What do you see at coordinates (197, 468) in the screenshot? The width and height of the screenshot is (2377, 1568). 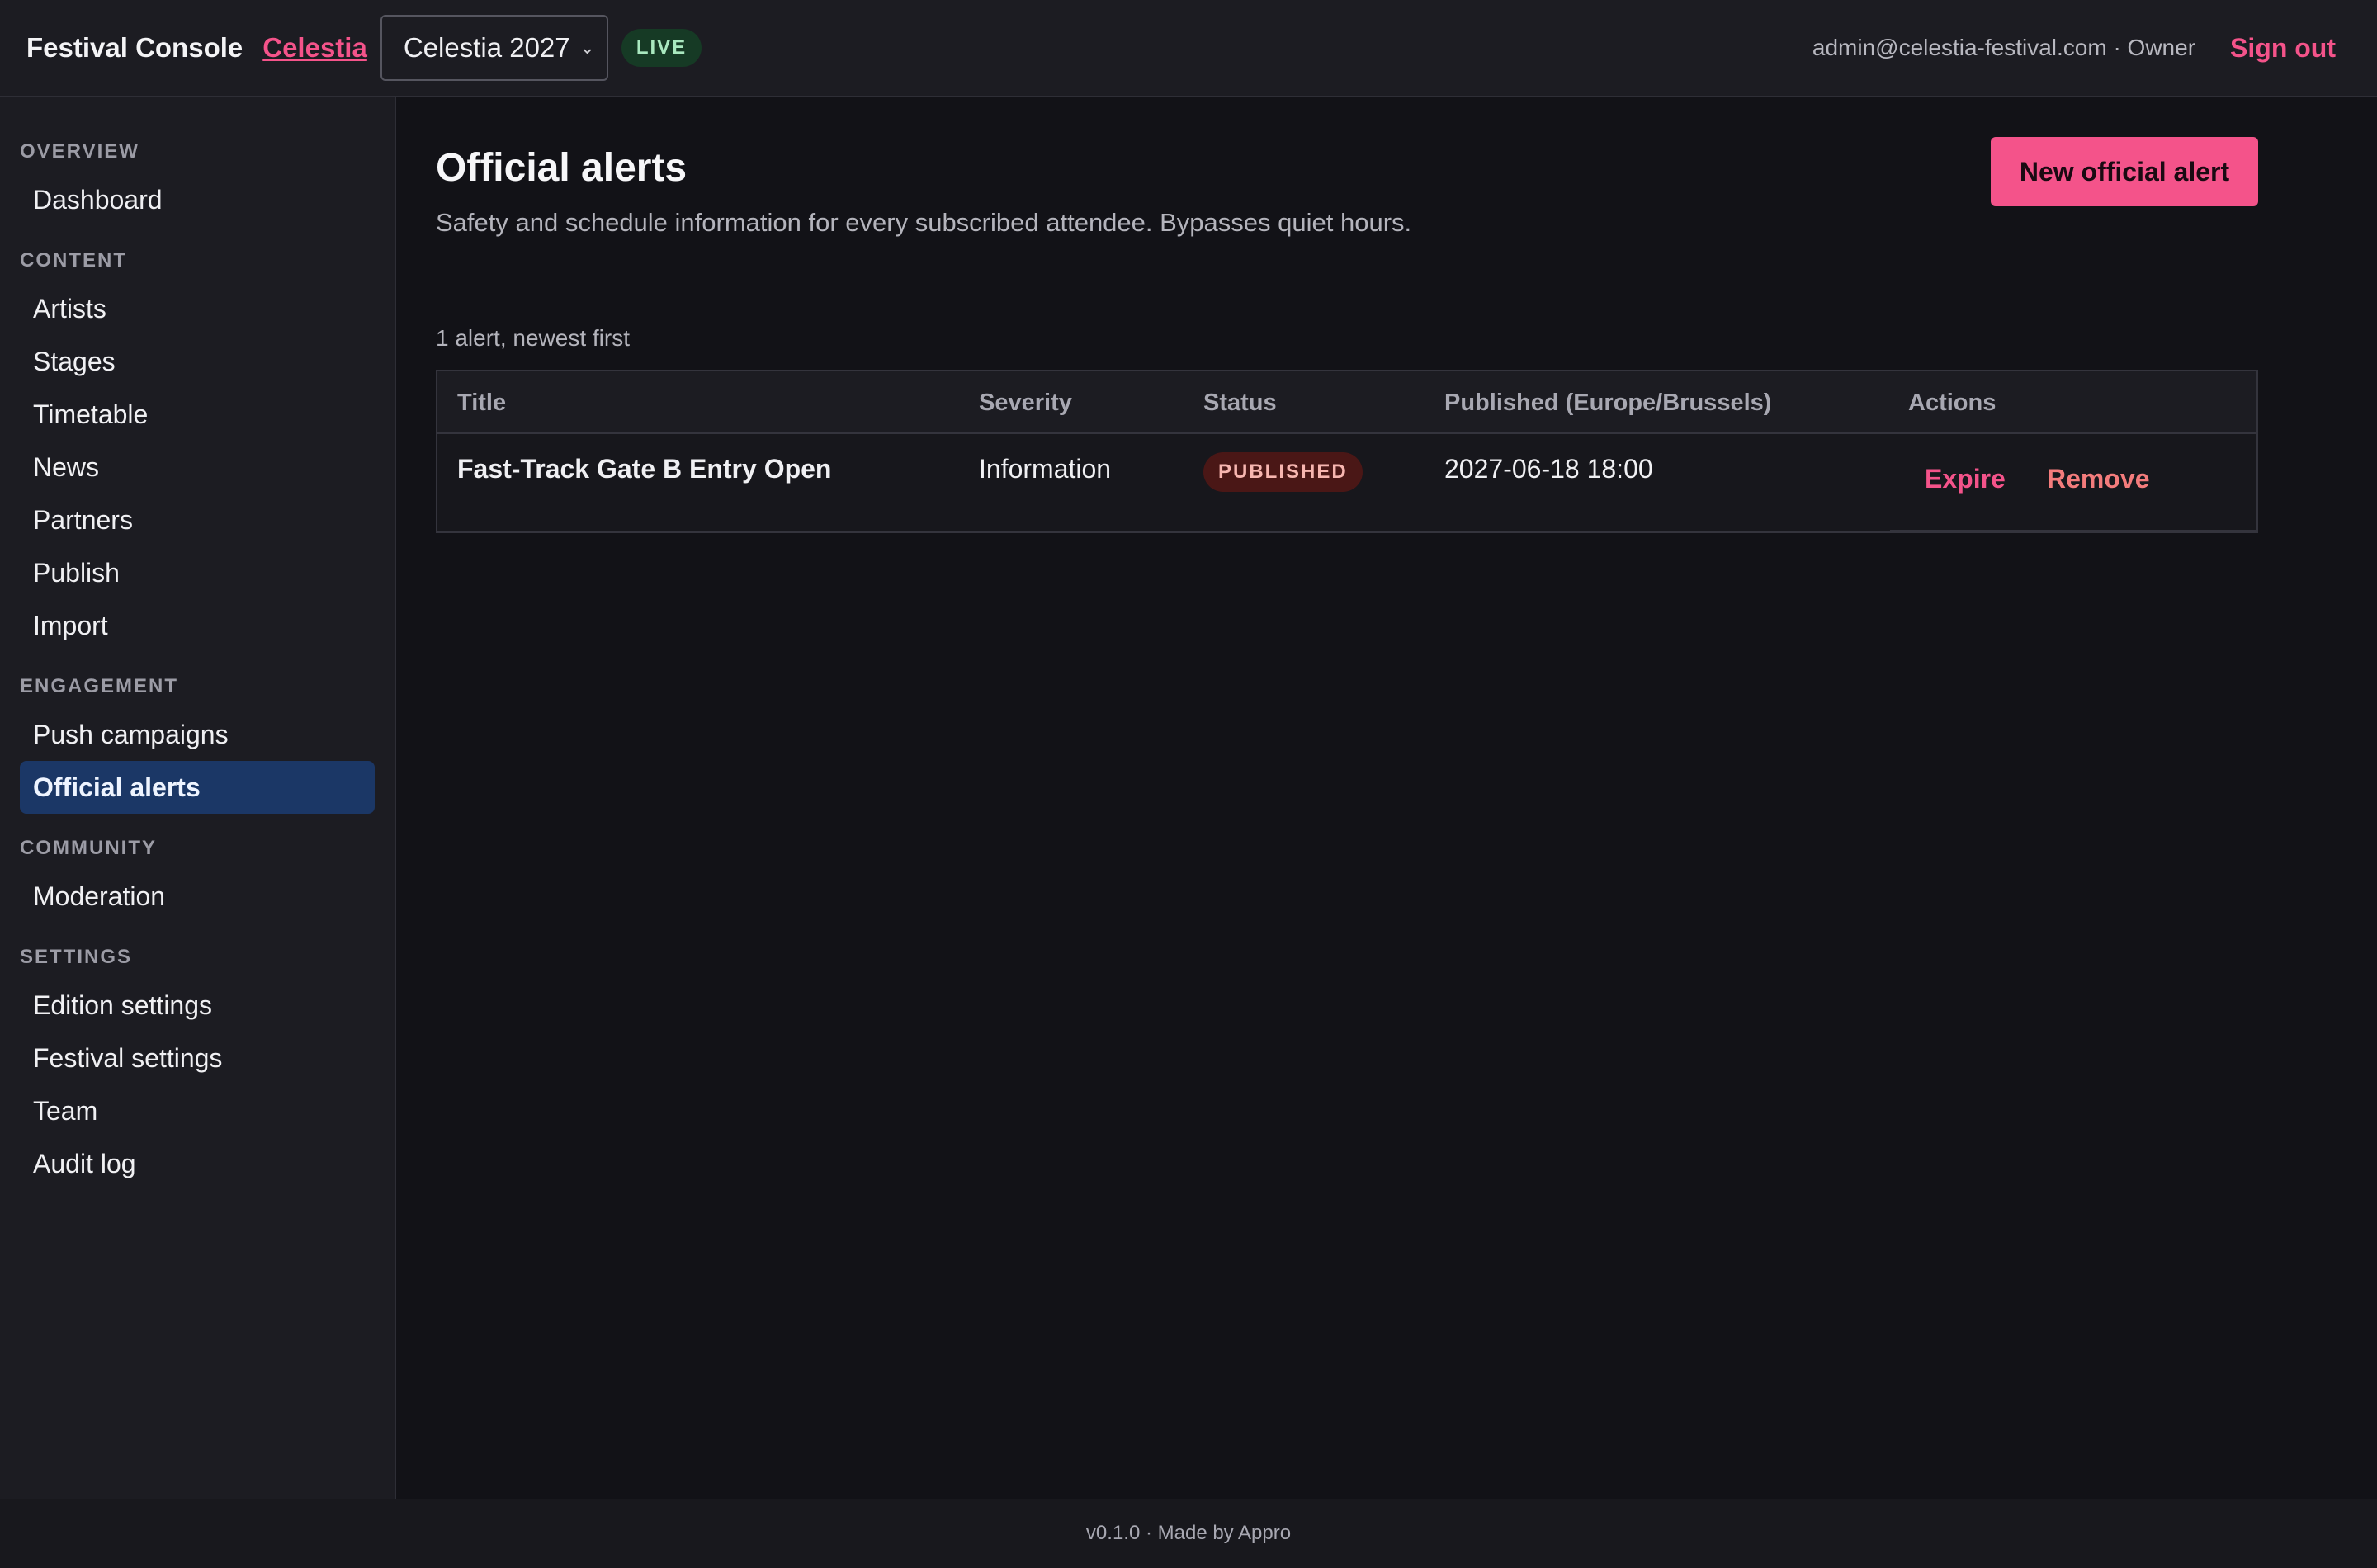 I see `sidebar-item-news: News` at bounding box center [197, 468].